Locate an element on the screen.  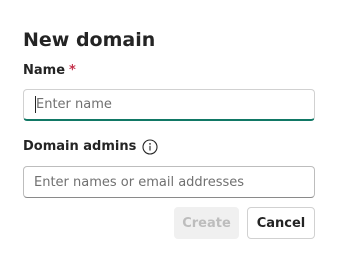
domain-admins-field-label: Domain admins is located at coordinates (90, 147).